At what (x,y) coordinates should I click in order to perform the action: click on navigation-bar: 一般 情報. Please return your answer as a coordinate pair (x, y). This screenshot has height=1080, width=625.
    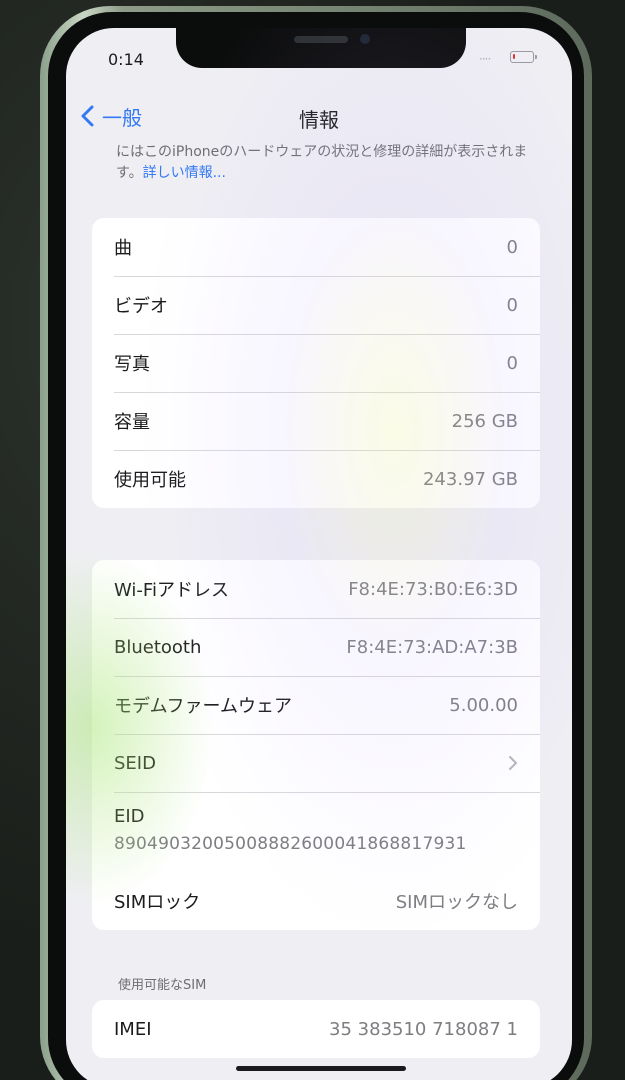
    Looking at the image, I should click on (319, 116).